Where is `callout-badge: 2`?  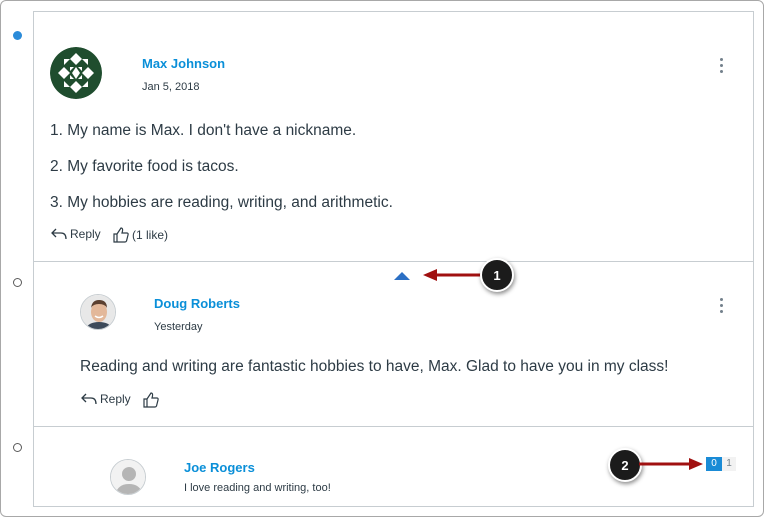
callout-badge: 2 is located at coordinates (625, 465).